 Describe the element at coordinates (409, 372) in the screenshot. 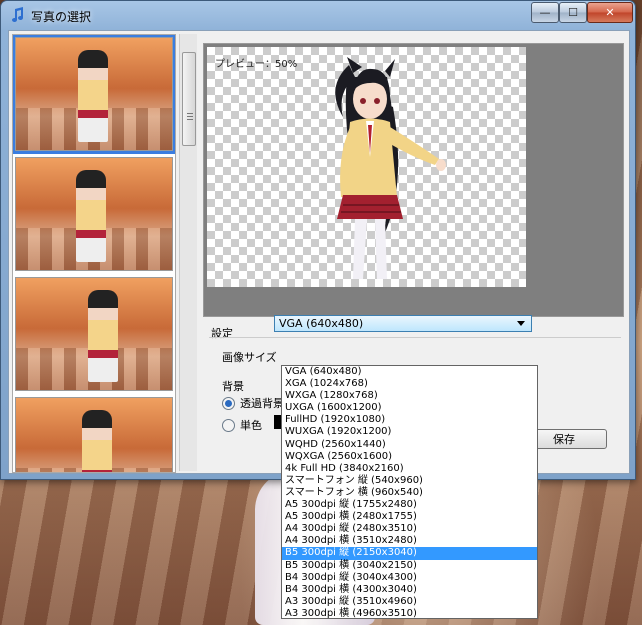

I see `dropdown-option: VGA (640x480)` at that location.